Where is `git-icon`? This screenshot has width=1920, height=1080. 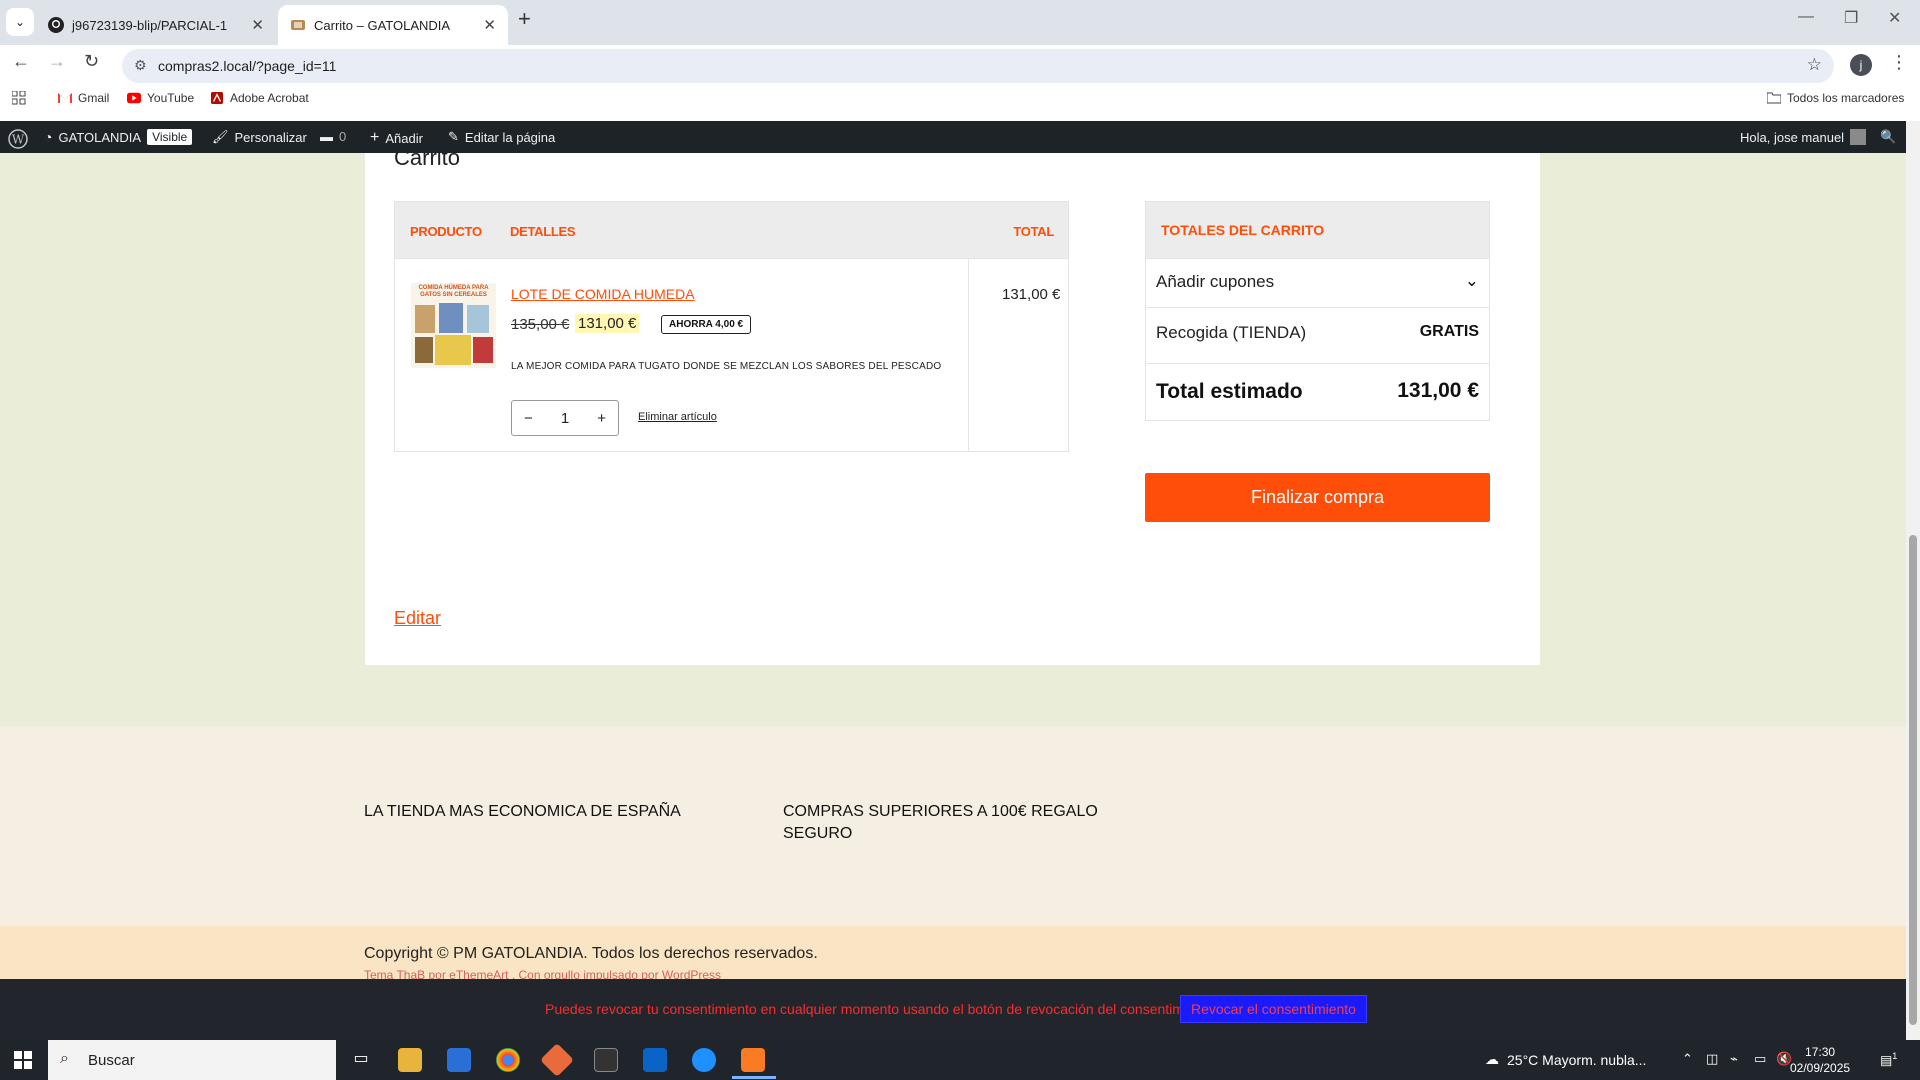 git-icon is located at coordinates (557, 1060).